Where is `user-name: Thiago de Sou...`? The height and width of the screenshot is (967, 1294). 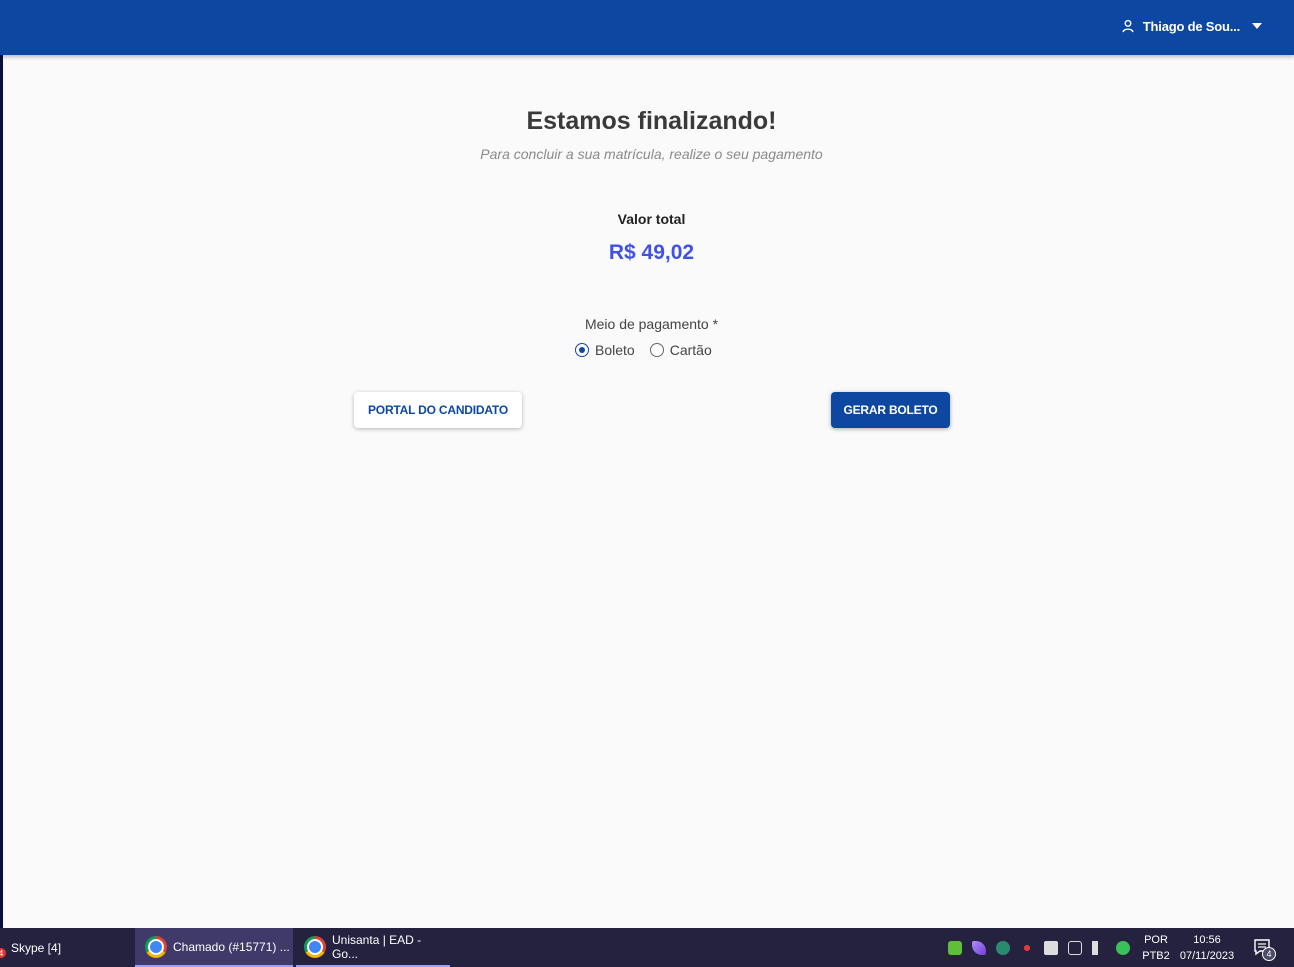
user-name: Thiago de Sou... is located at coordinates (1191, 26).